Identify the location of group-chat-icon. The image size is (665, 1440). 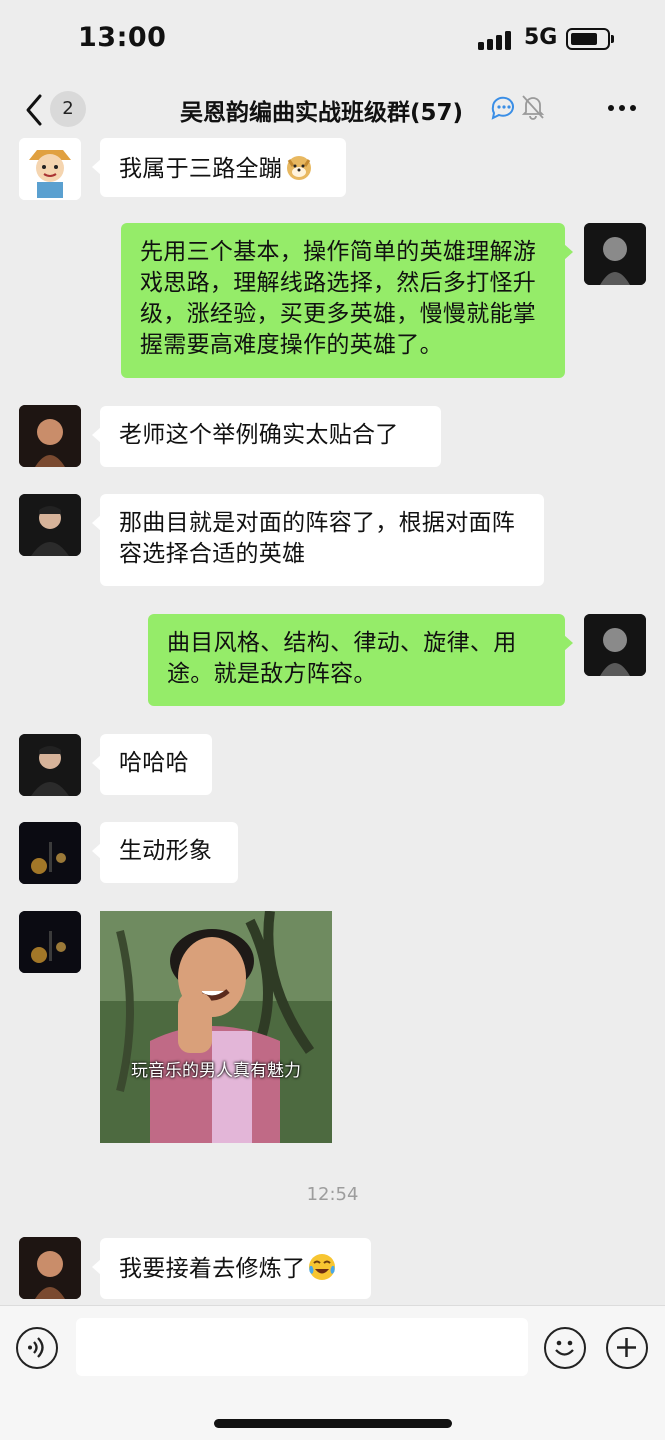
(502, 108).